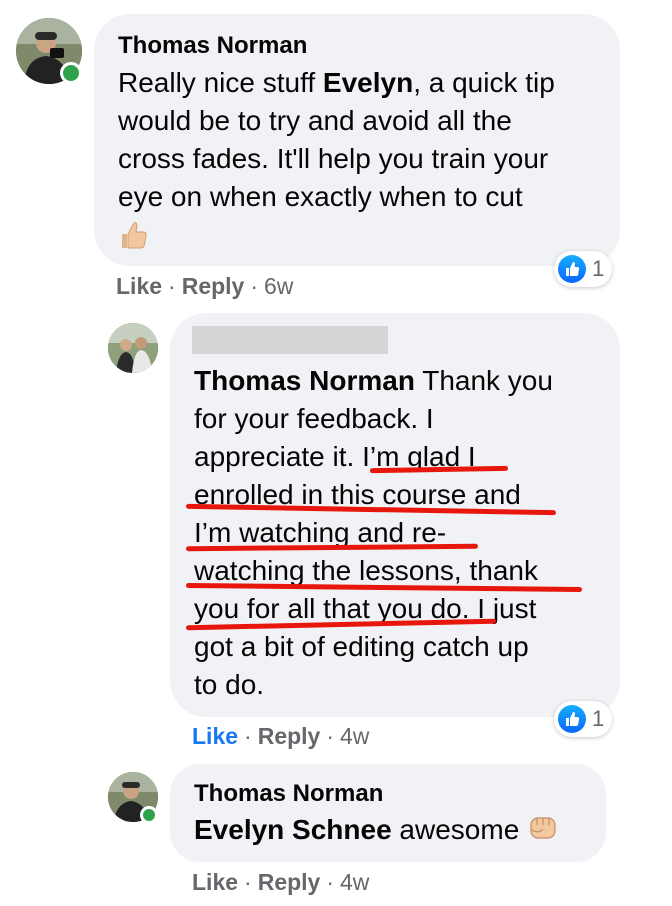  Describe the element at coordinates (333, 158) in the screenshot. I see `comment-line: cross fades. It'll help you train your` at that location.